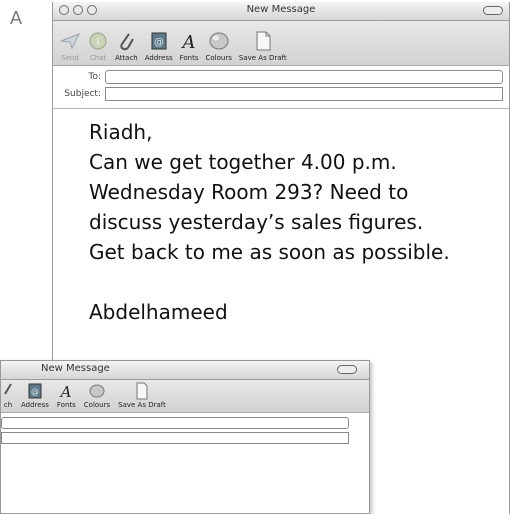 The height and width of the screenshot is (514, 512). I want to click on attach-label: Attach, so click(126, 58).